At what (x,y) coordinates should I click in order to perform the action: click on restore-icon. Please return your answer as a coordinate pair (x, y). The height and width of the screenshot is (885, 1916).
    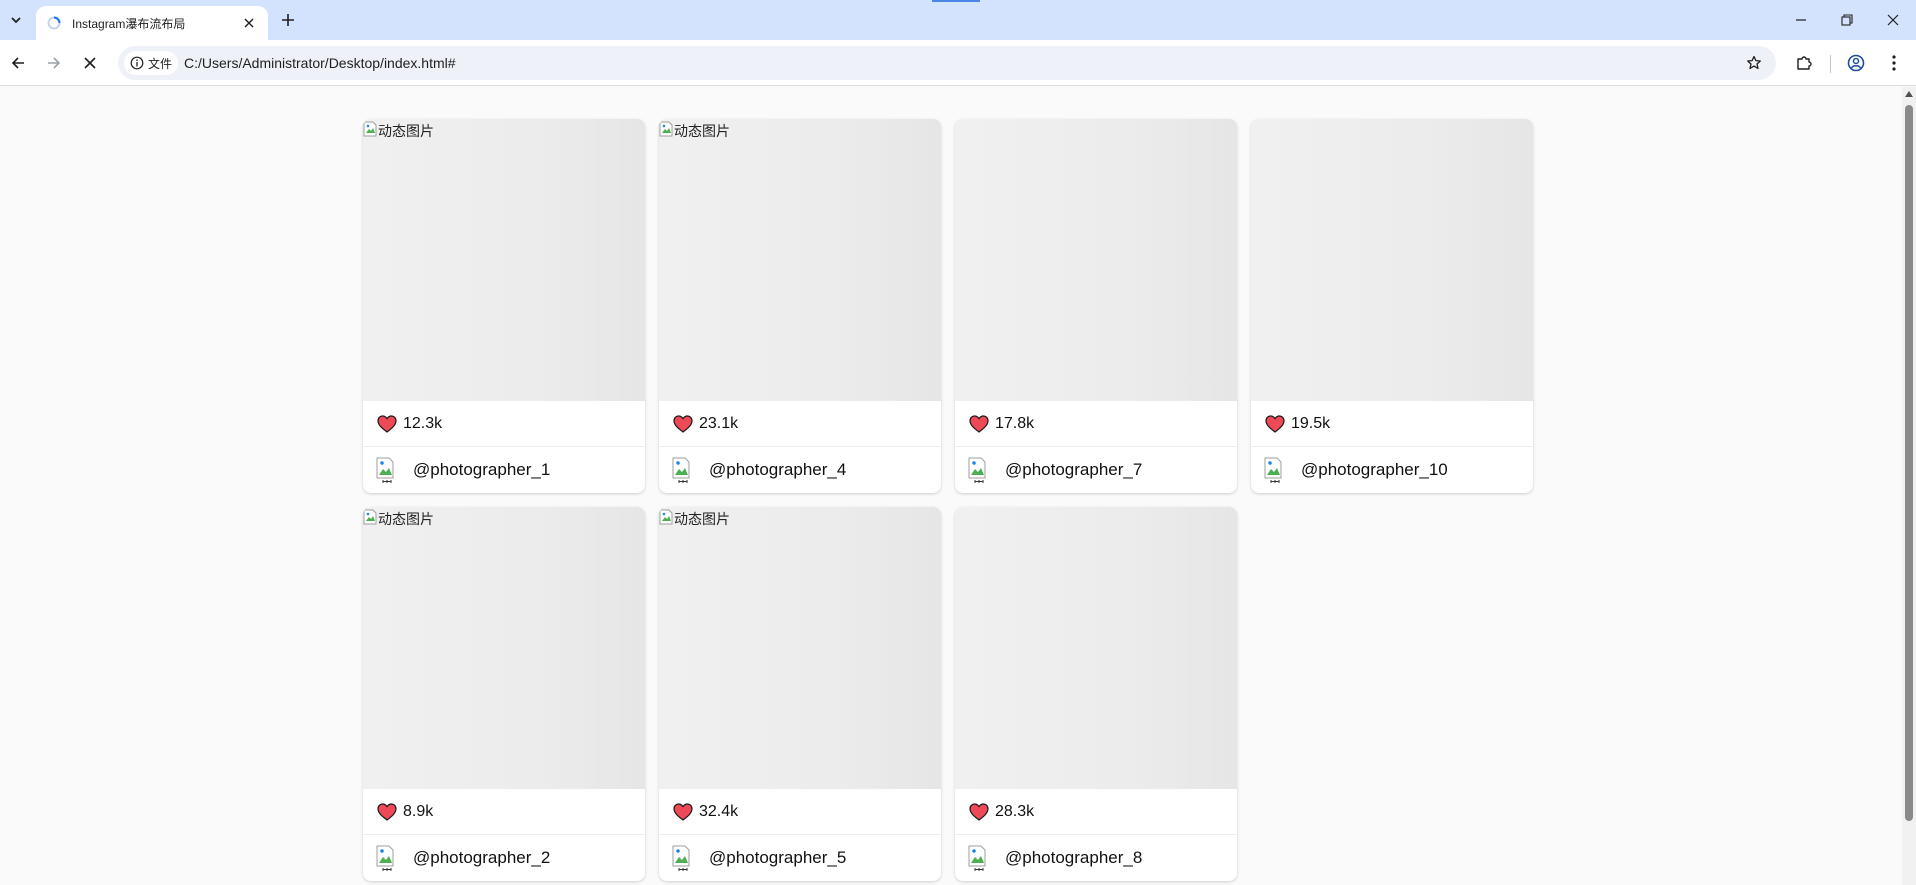
    Looking at the image, I should click on (1847, 20).